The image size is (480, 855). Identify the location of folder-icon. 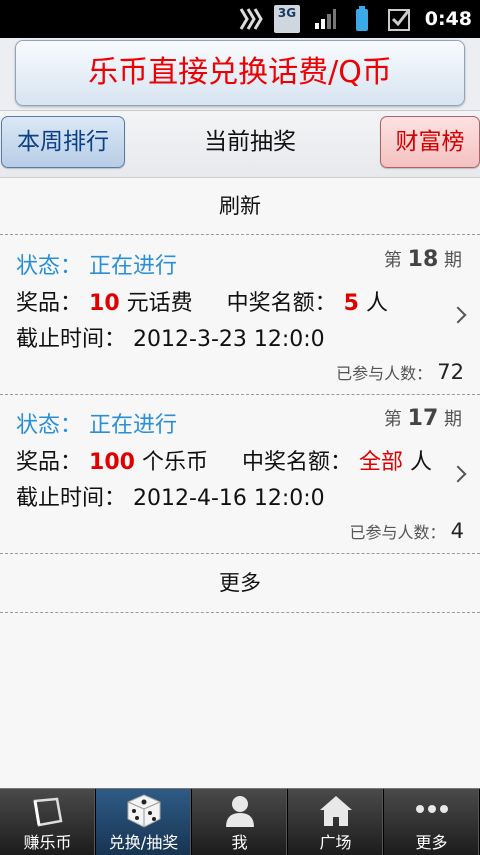
(48, 811).